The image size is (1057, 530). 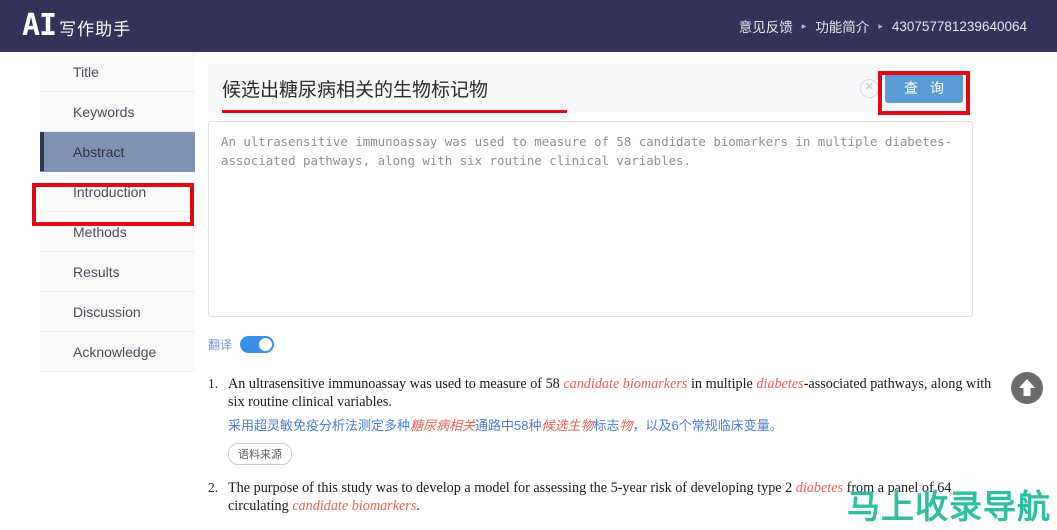 I want to click on nav-item-feedback: 意见反馈, so click(x=766, y=26).